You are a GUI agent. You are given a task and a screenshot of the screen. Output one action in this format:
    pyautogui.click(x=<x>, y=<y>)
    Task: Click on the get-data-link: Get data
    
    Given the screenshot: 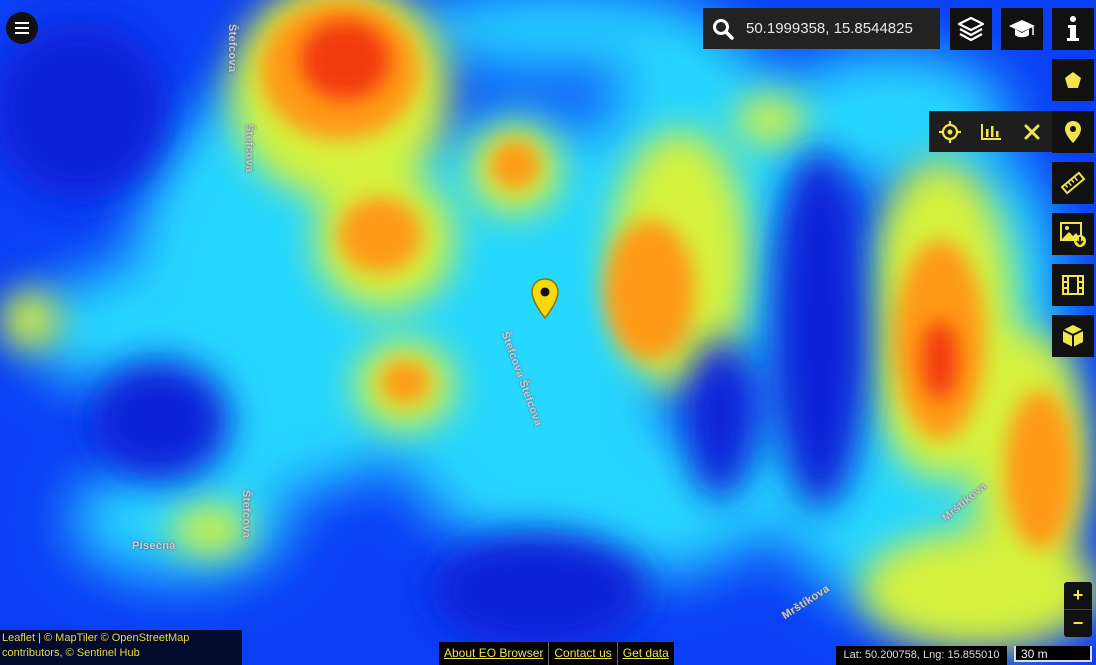 What is the action you would take?
    pyautogui.click(x=645, y=653)
    